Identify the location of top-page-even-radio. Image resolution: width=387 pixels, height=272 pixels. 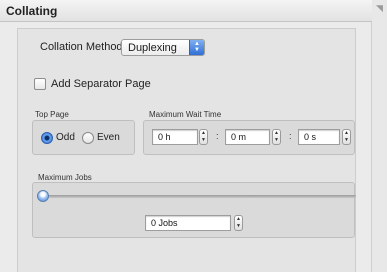
(88, 138).